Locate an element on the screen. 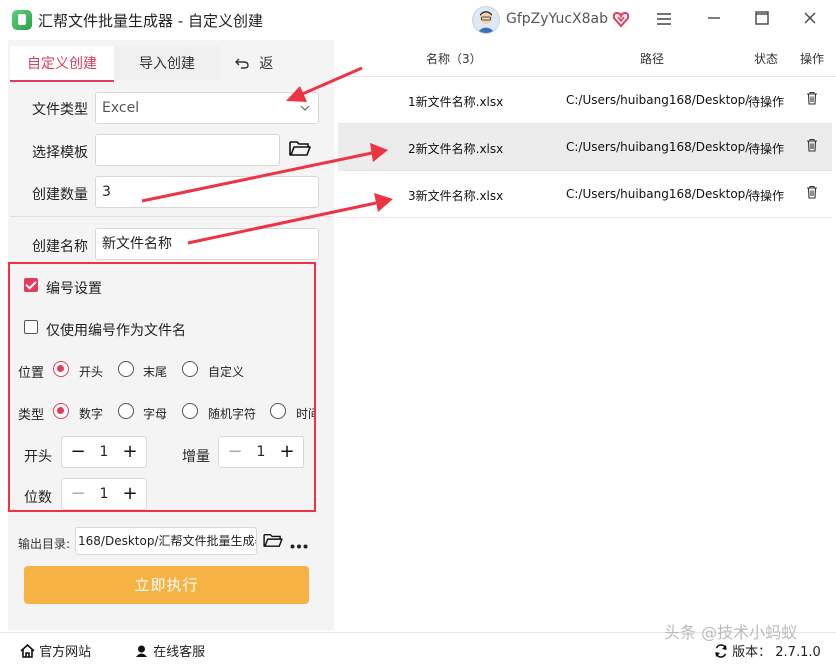 This screenshot has width=836, height=666. back-button: 返 回 is located at coordinates (259, 77).